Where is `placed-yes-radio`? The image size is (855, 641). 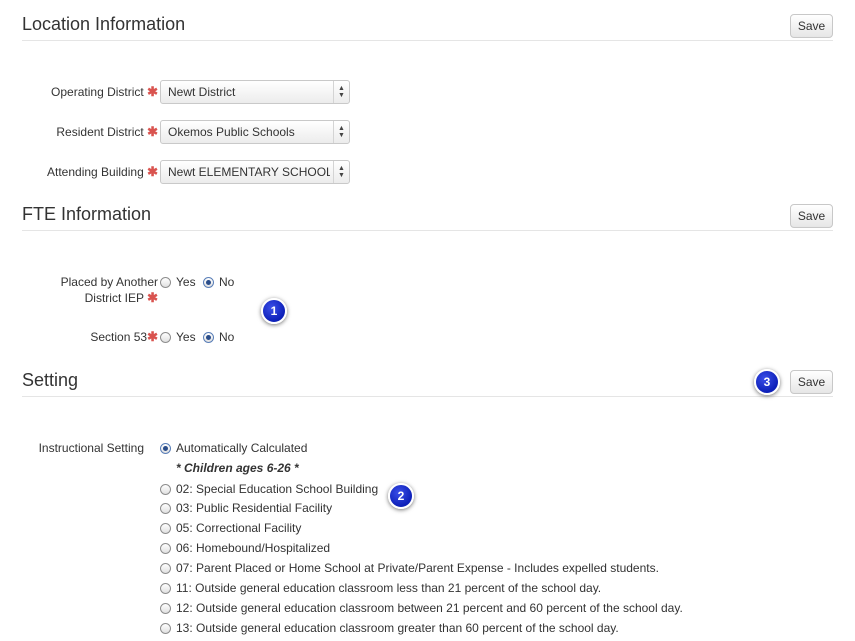 placed-yes-radio is located at coordinates (165, 282).